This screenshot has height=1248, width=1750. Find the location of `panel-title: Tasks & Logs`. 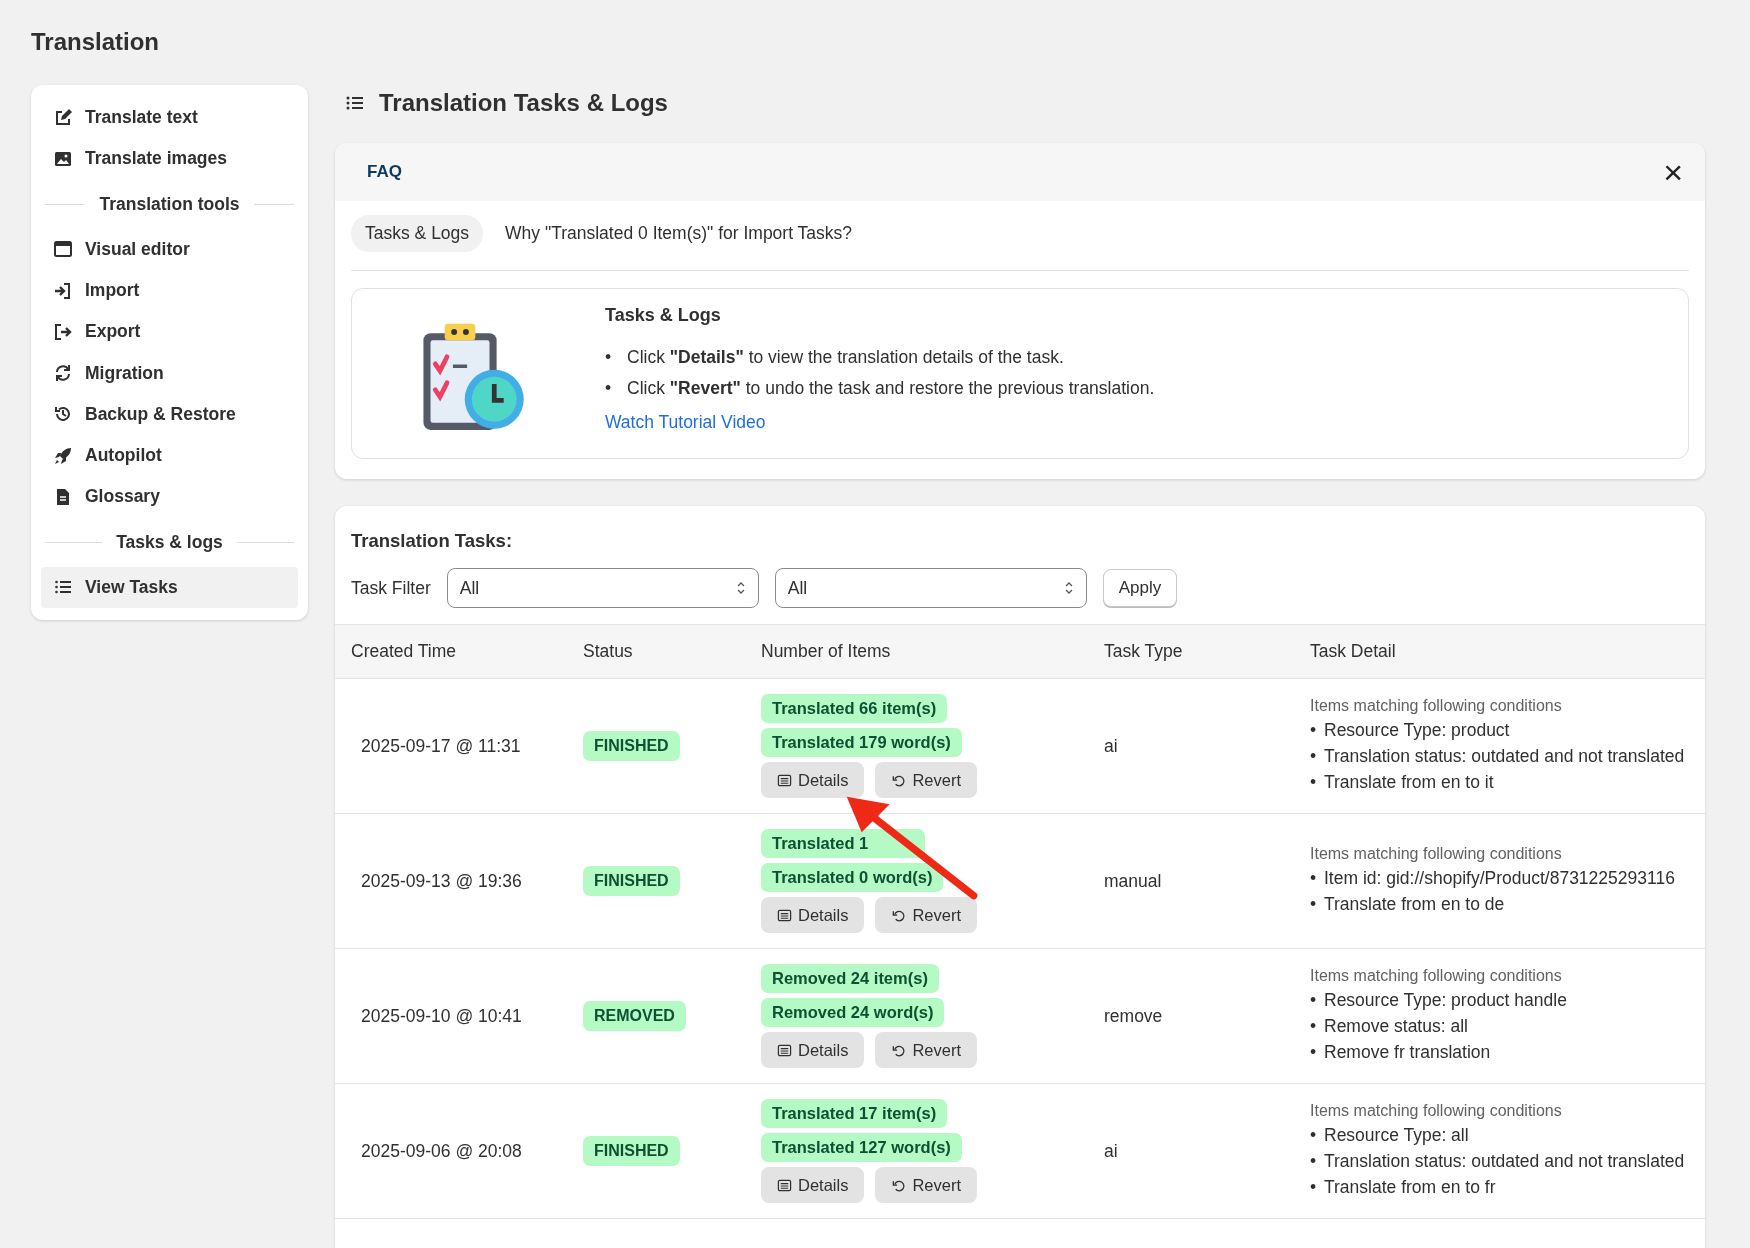

panel-title: Tasks & Logs is located at coordinates (663, 315).